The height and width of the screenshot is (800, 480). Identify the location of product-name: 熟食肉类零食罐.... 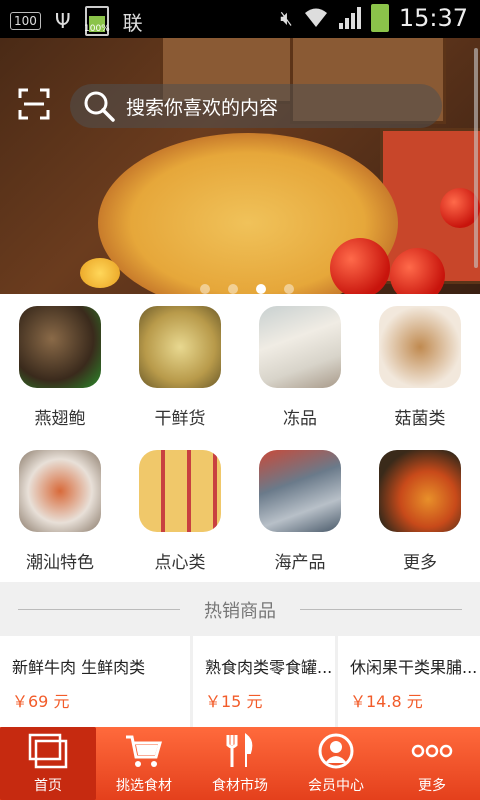
(269, 667).